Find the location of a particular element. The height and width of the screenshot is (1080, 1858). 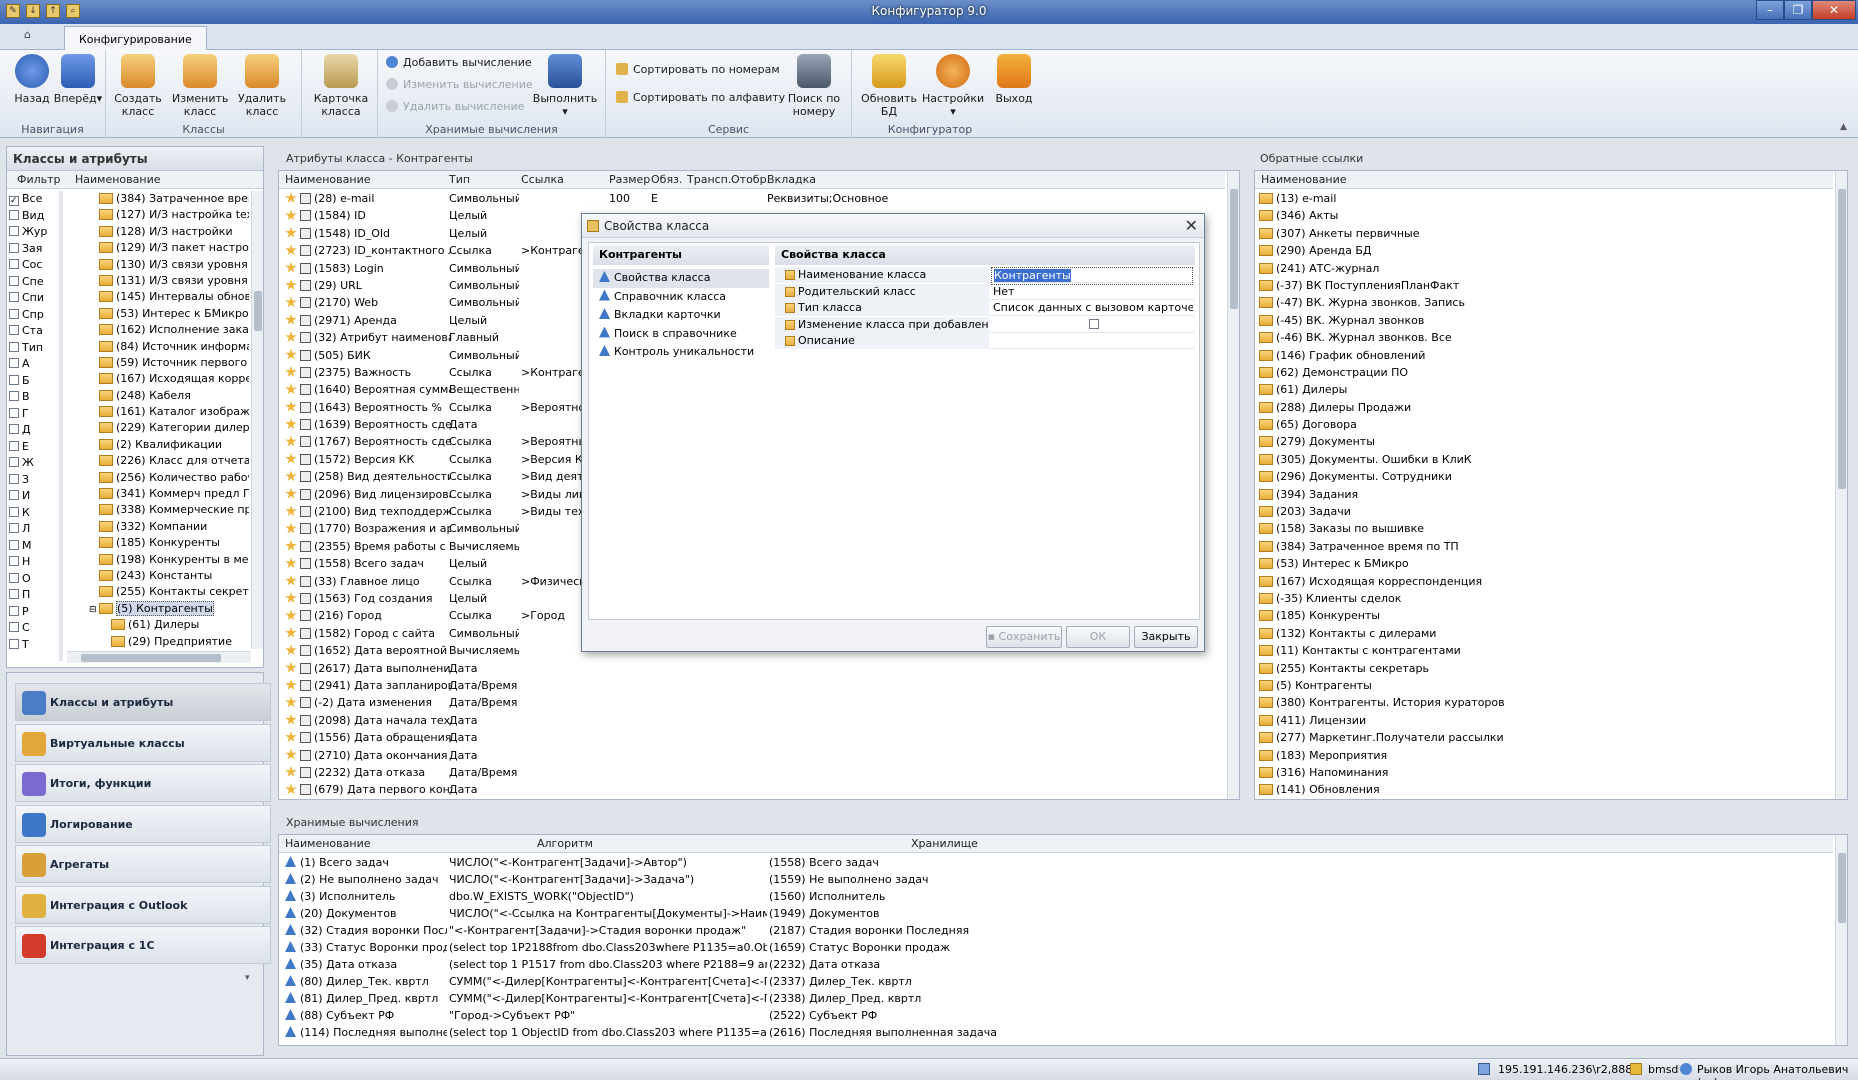

nav-chevron-icon: ▾ is located at coordinates (247, 978).